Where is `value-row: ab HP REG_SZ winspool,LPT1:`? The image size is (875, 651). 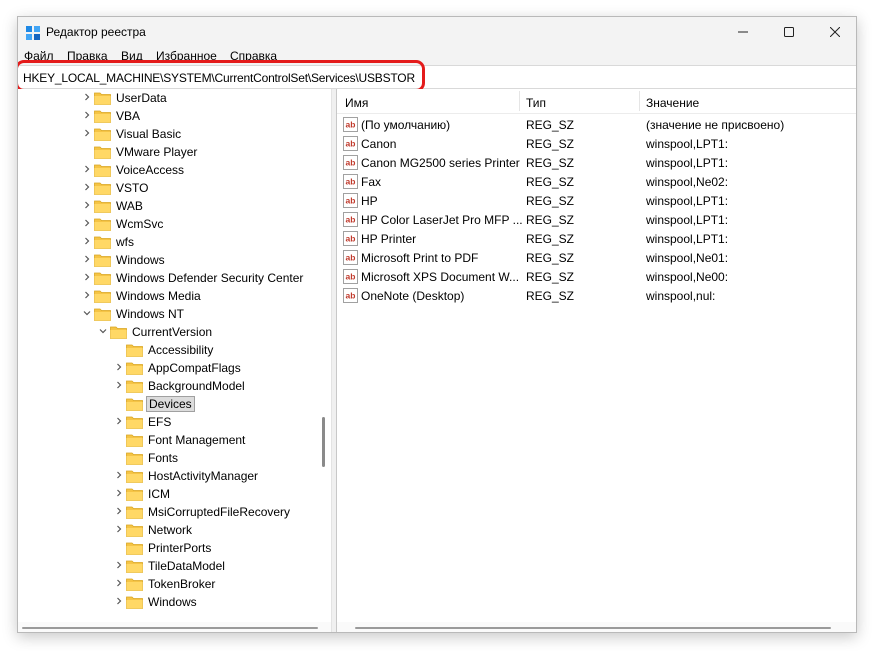 value-row: ab HP REG_SZ winspool,LPT1: is located at coordinates (596, 201).